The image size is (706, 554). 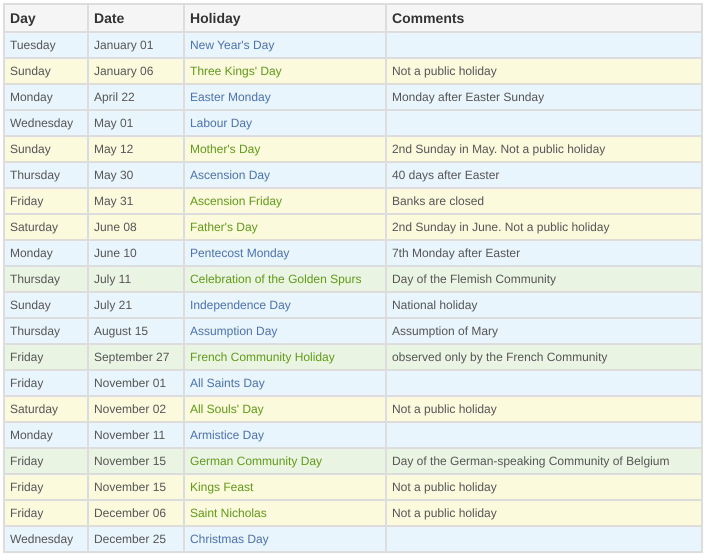 I want to click on holiday-link: Mother's Day, so click(x=225, y=149).